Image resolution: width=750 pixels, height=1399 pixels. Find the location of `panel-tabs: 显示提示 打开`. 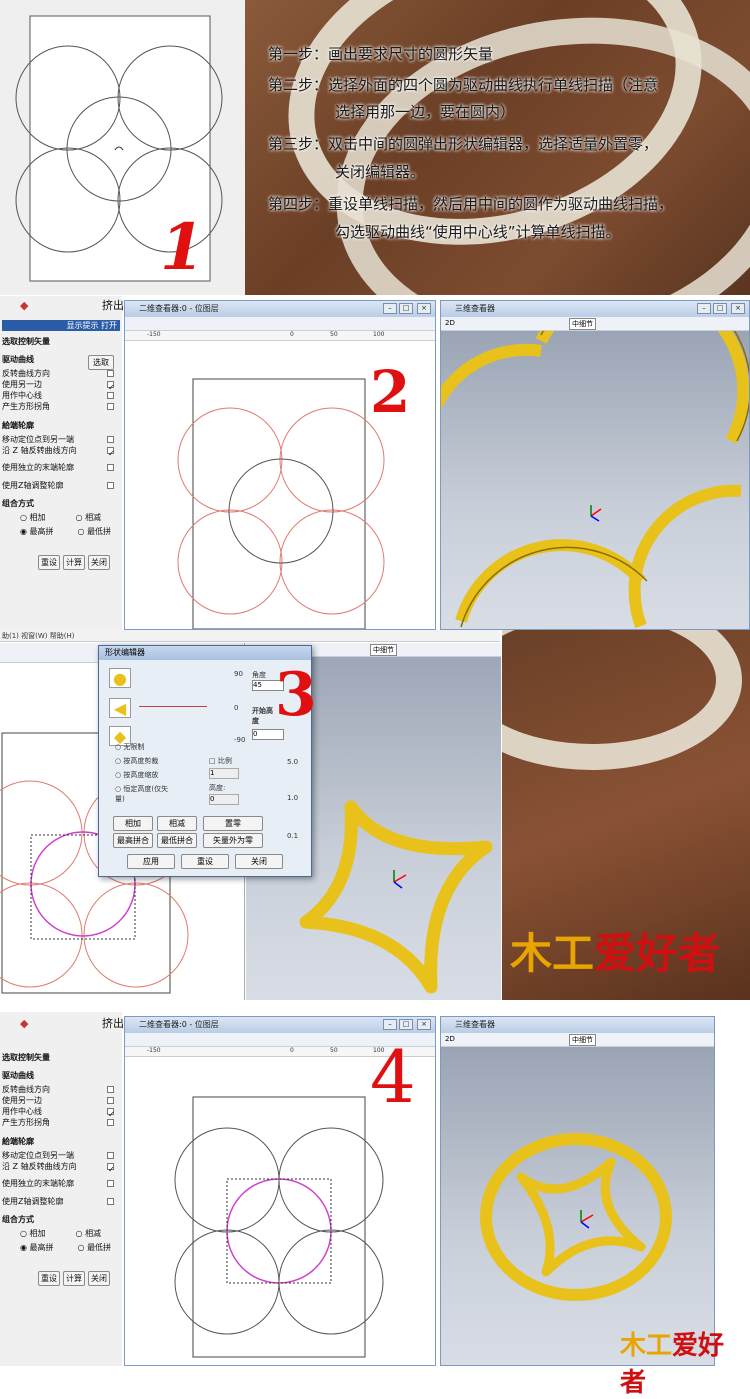

panel-tabs: 显示提示 打开 is located at coordinates (61, 325).